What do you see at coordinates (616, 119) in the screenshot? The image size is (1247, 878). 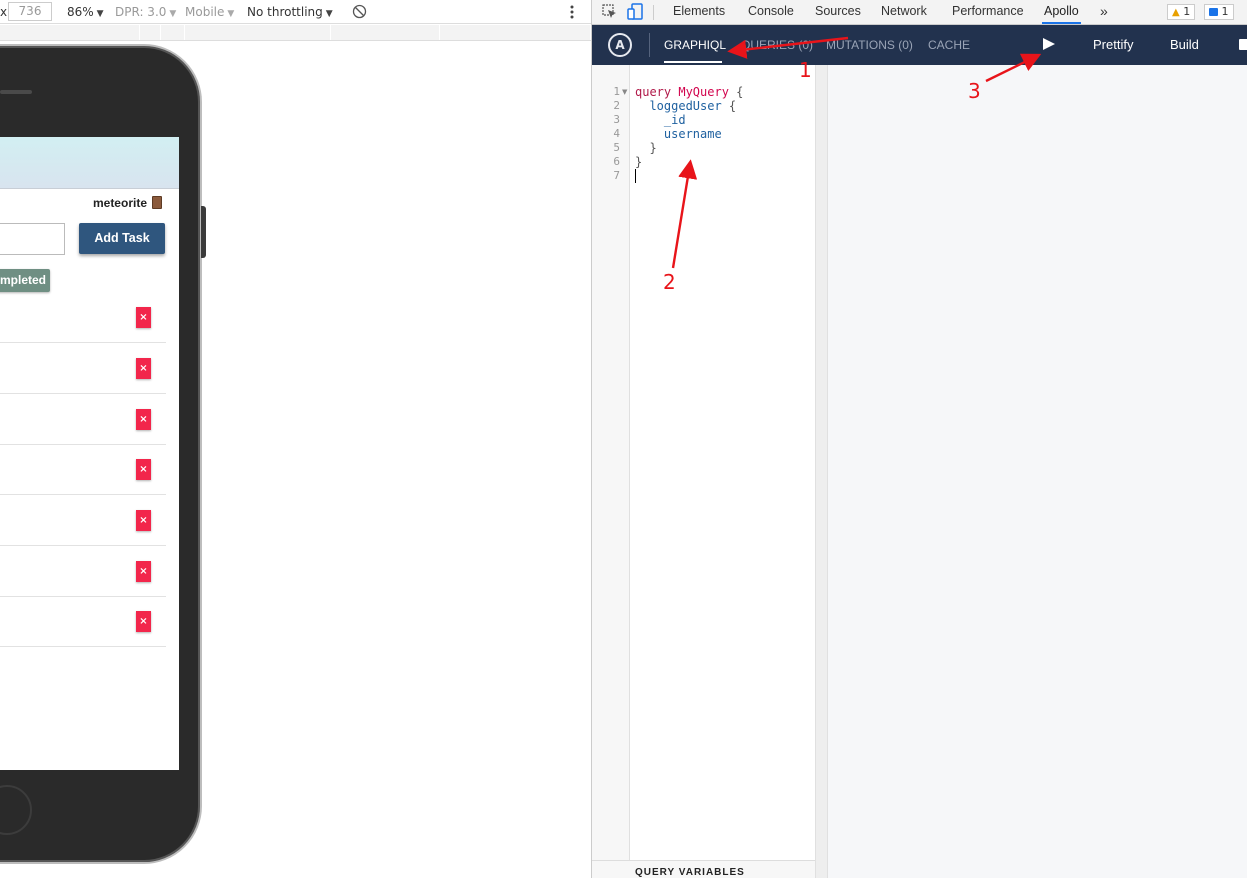 I see `line-number: 3` at bounding box center [616, 119].